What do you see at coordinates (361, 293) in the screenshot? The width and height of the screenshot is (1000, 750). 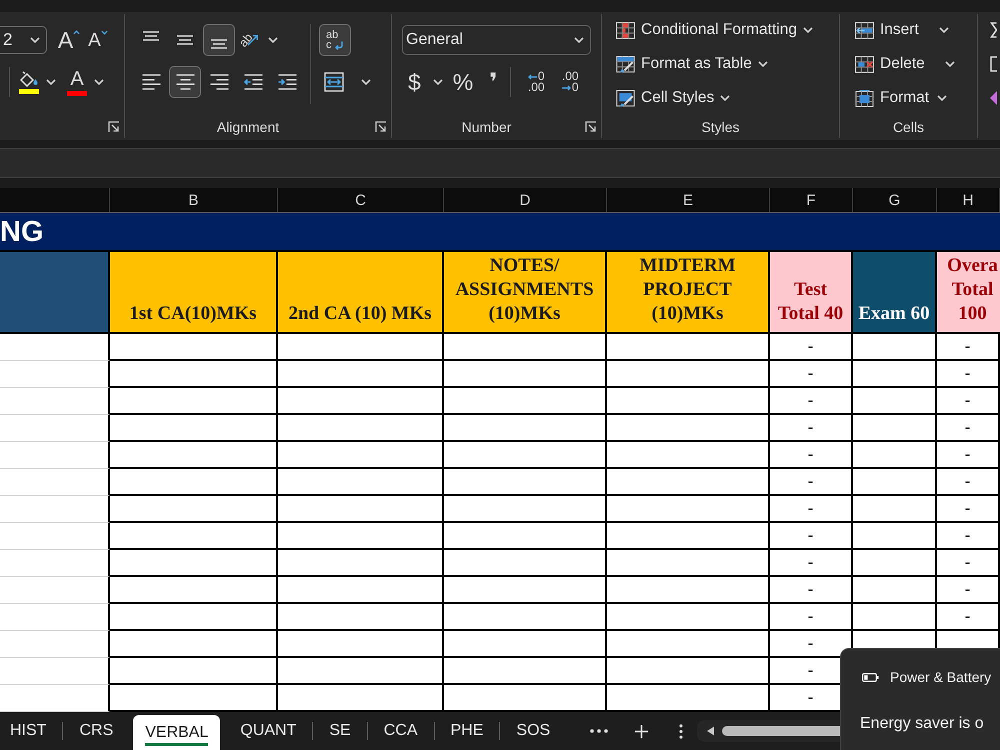 I see `column-heading: 2nd CA (10) MKs` at bounding box center [361, 293].